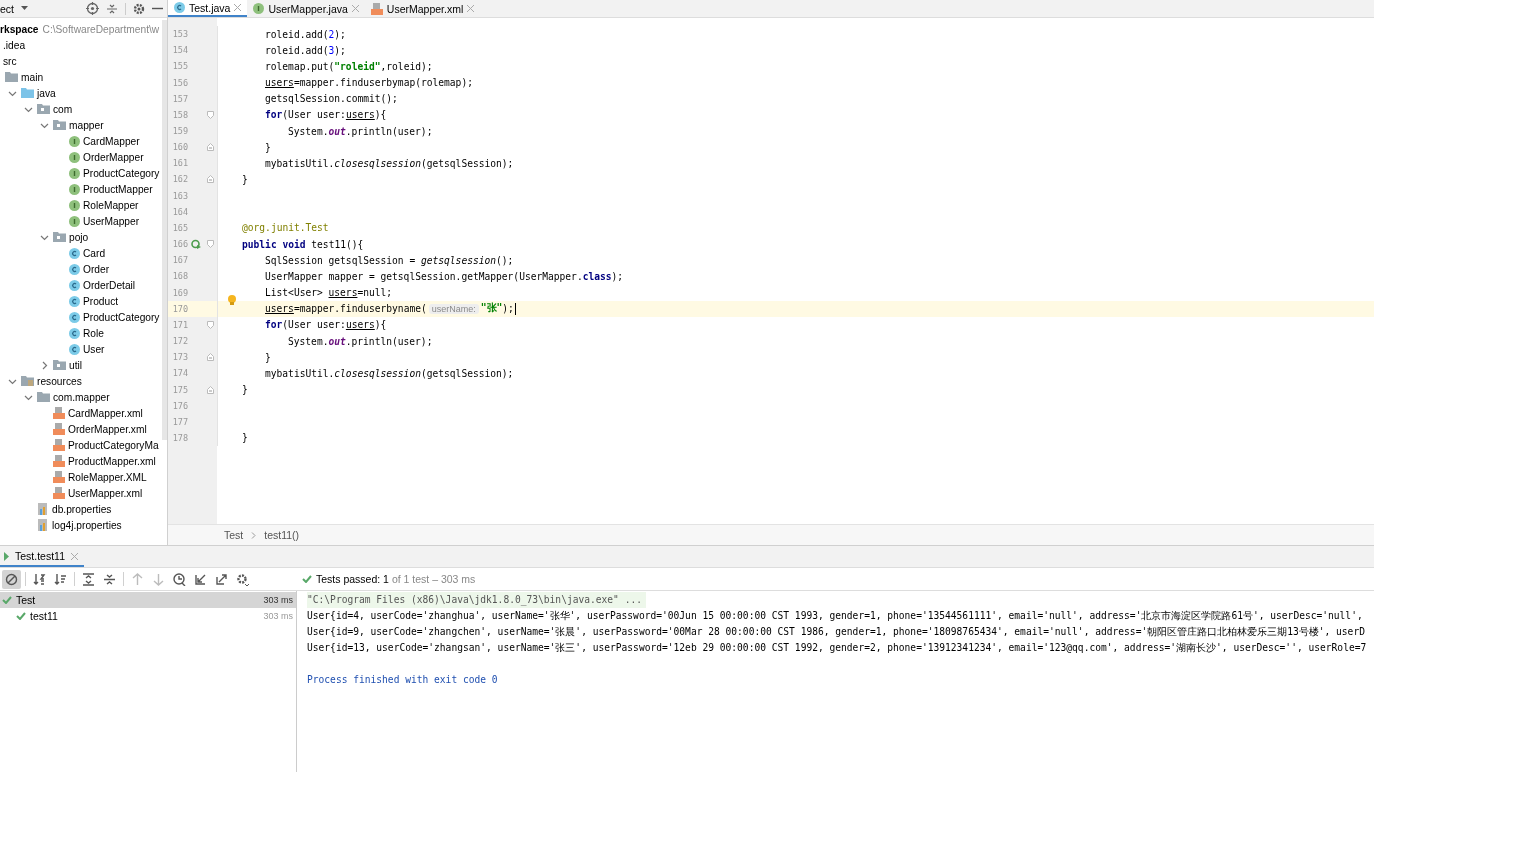 The image size is (1536, 864). What do you see at coordinates (357, 66) in the screenshot?
I see `string-literal: "roleid"` at bounding box center [357, 66].